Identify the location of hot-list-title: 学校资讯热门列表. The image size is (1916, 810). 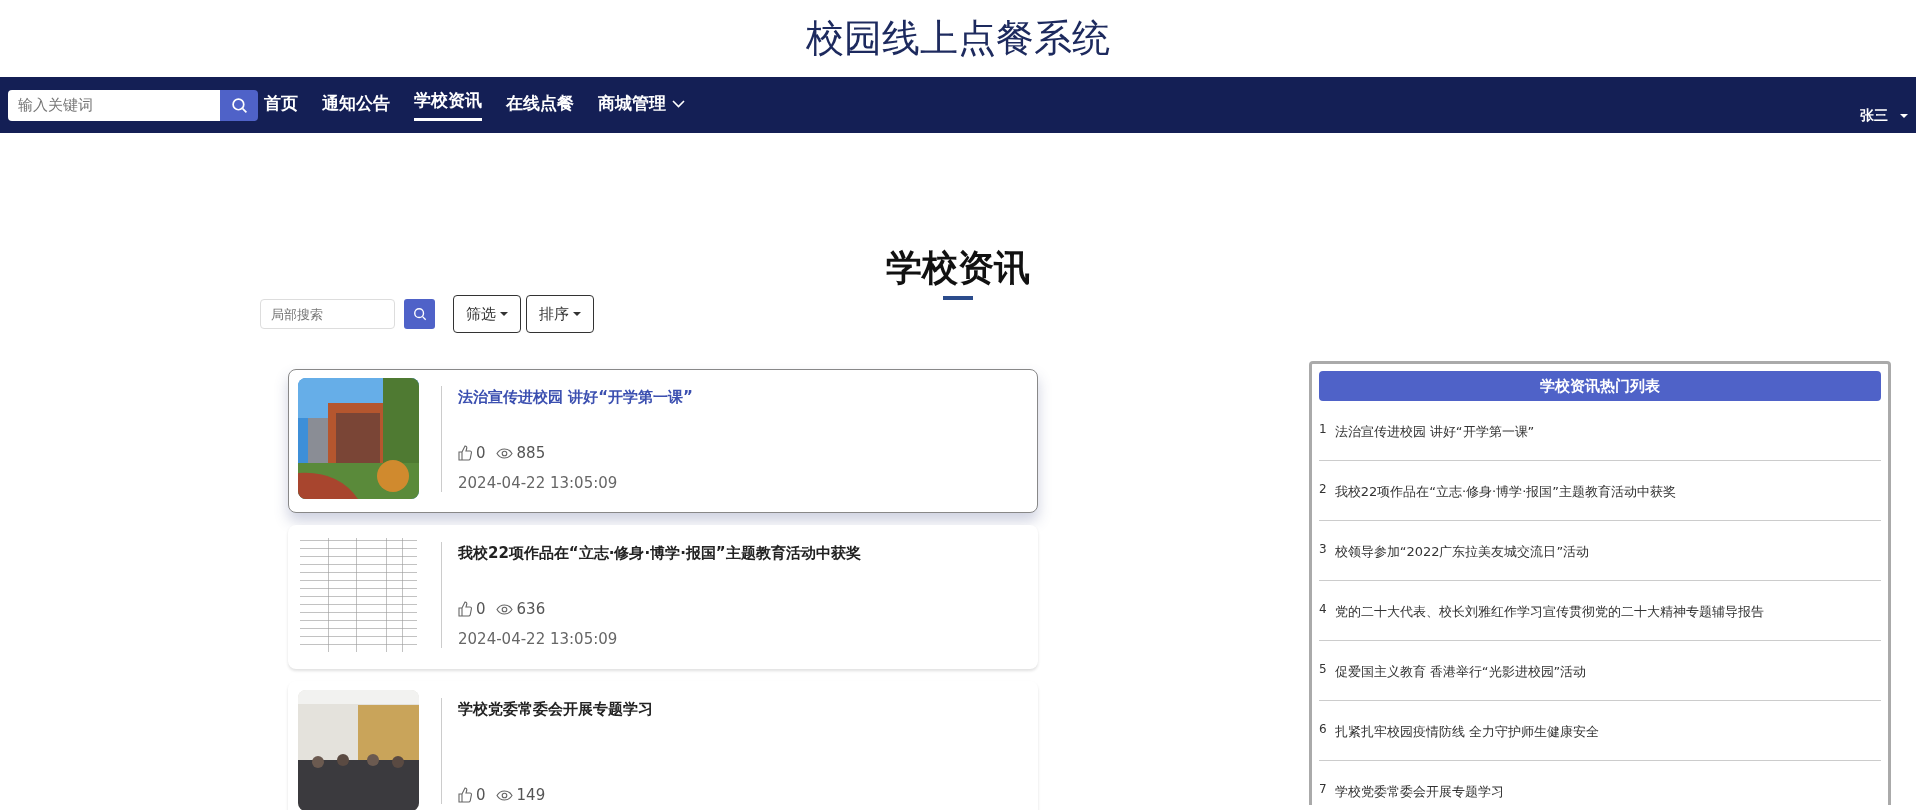
(1600, 386).